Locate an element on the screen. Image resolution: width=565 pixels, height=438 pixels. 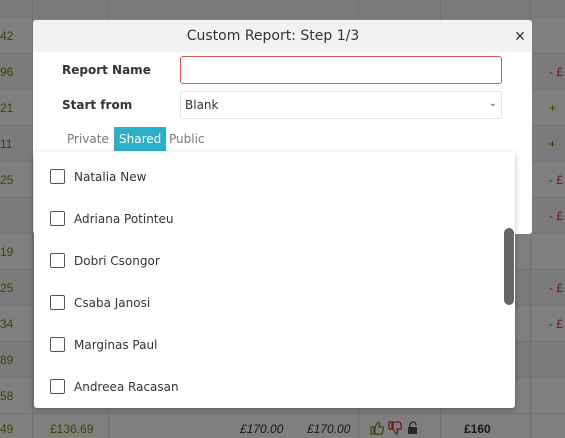
user-name: Csaba Janosi is located at coordinates (112, 303).